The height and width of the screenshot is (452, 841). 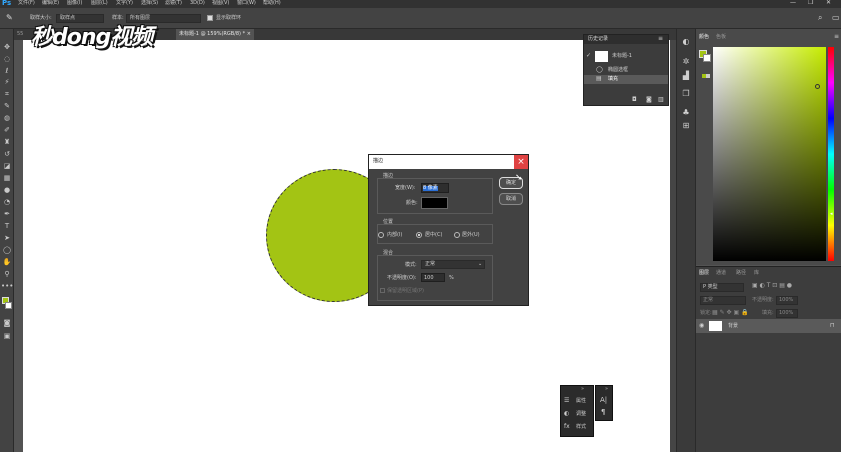 I want to click on menu-file: 文件(F), so click(x=26, y=3).